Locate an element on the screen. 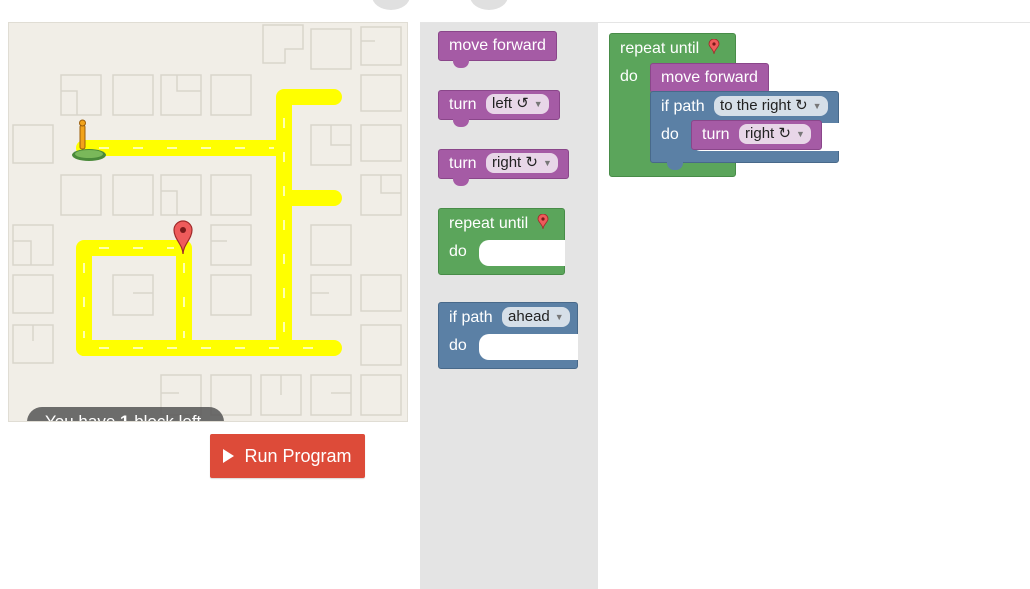  toolbox-turn-right-block: turn right ↻ ▼ is located at coordinates (503, 167).